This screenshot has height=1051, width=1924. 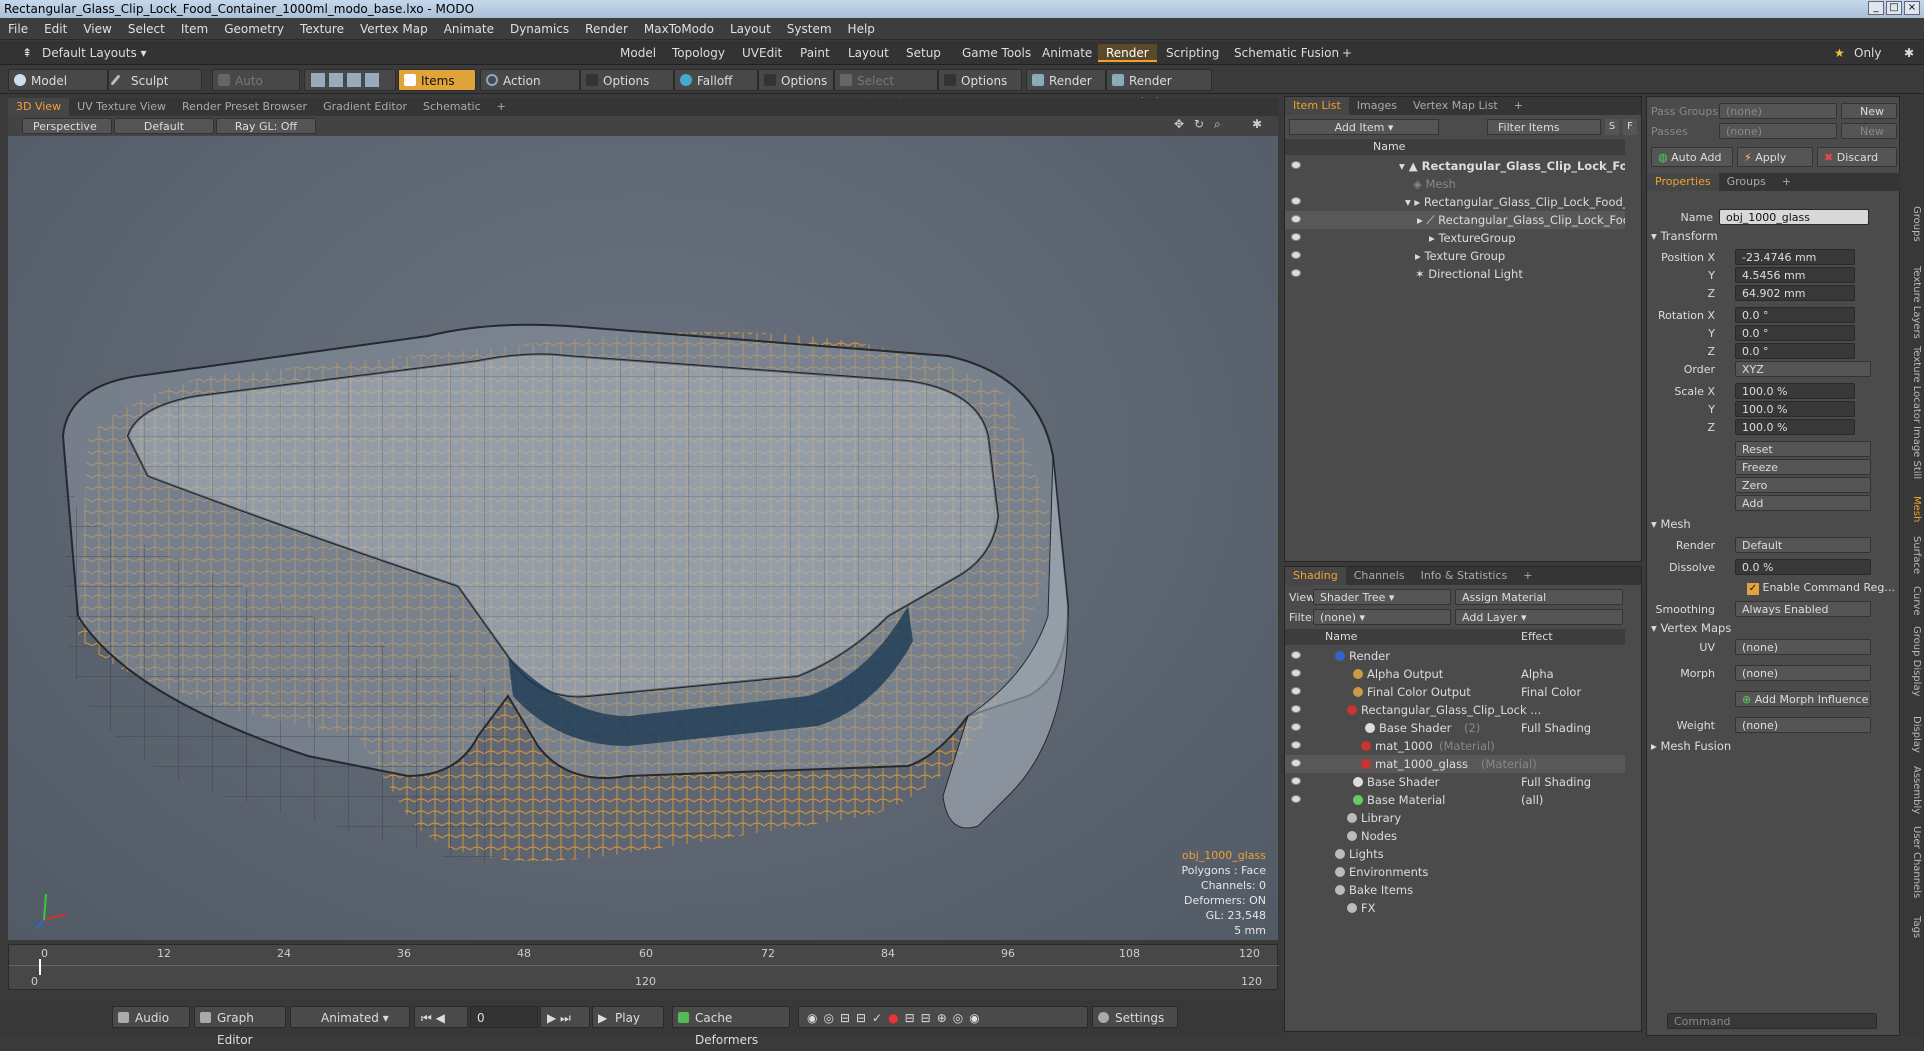 What do you see at coordinates (1909, 53) in the screenshot?
I see `gear-icon: ✱` at bounding box center [1909, 53].